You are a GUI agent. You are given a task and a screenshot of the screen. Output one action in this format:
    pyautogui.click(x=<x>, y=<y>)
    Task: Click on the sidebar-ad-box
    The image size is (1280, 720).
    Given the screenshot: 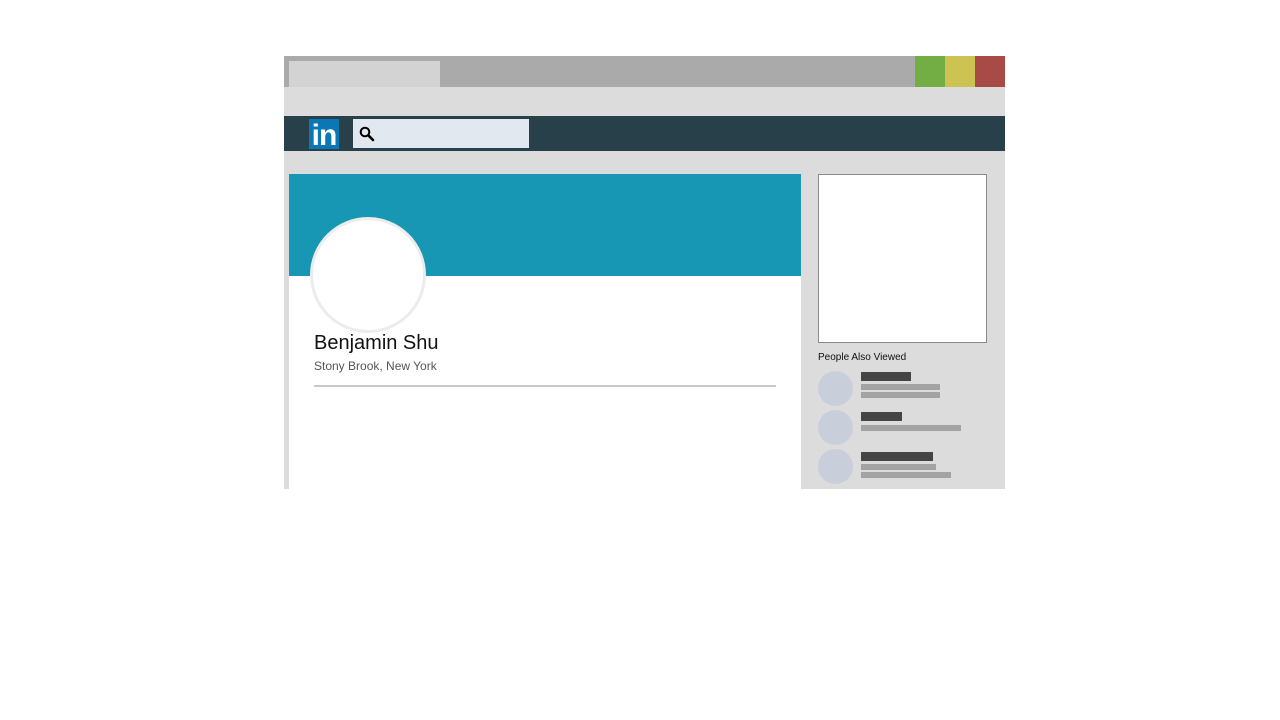 What is the action you would take?
    pyautogui.click(x=902, y=258)
    